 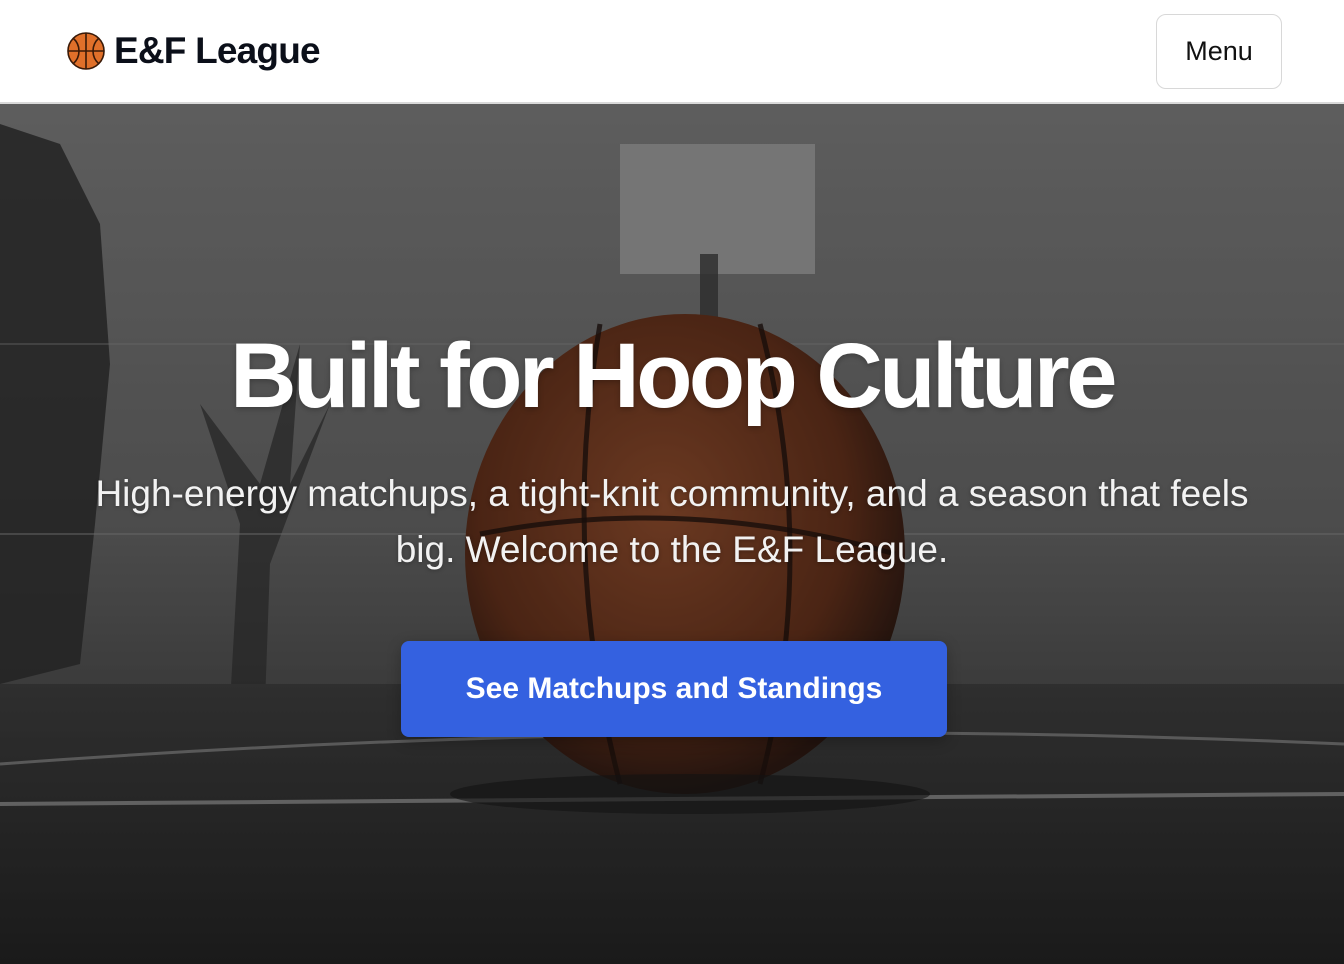 I want to click on see-matchups-button: See Matchups and Standings, so click(x=674, y=689).